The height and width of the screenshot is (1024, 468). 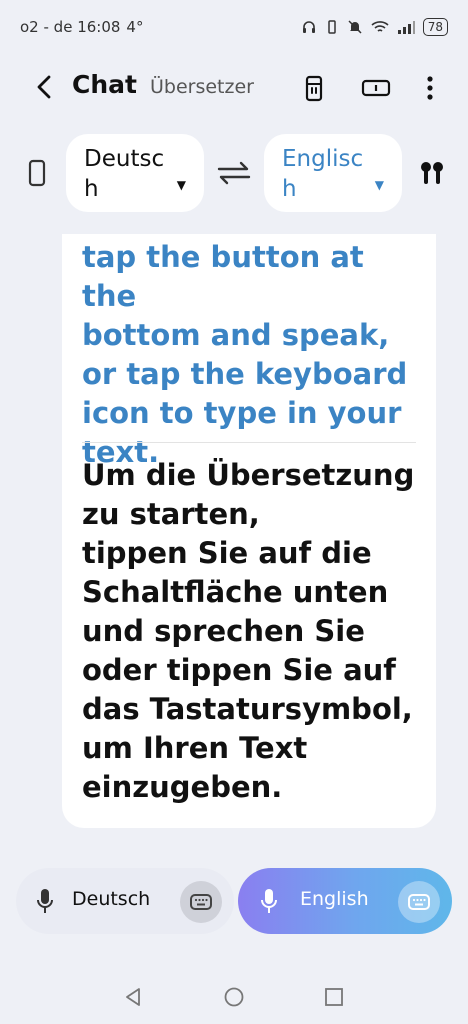 What do you see at coordinates (124, 159) in the screenshot?
I see `source-language-label-1: Deutsc` at bounding box center [124, 159].